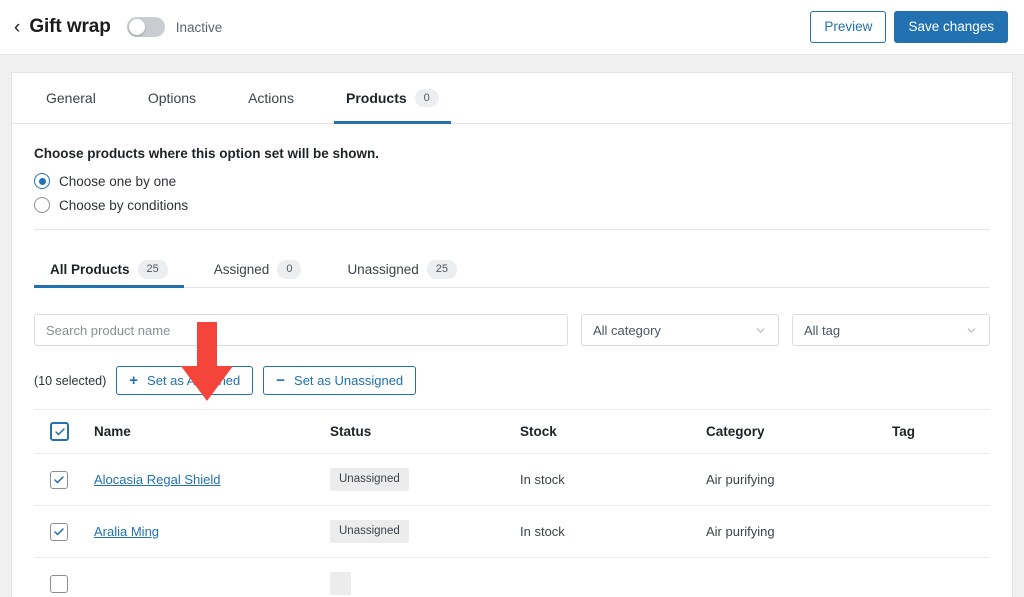 The image size is (1024, 597). Describe the element at coordinates (512, 181) in the screenshot. I see `radio-choose-one-by-one: Choose one by one` at that location.